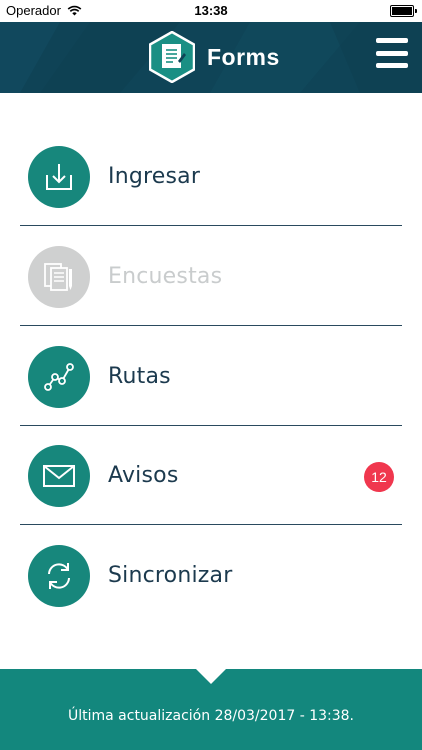 The image size is (422, 750). Describe the element at coordinates (59, 377) in the screenshot. I see `route-path-icon` at that location.